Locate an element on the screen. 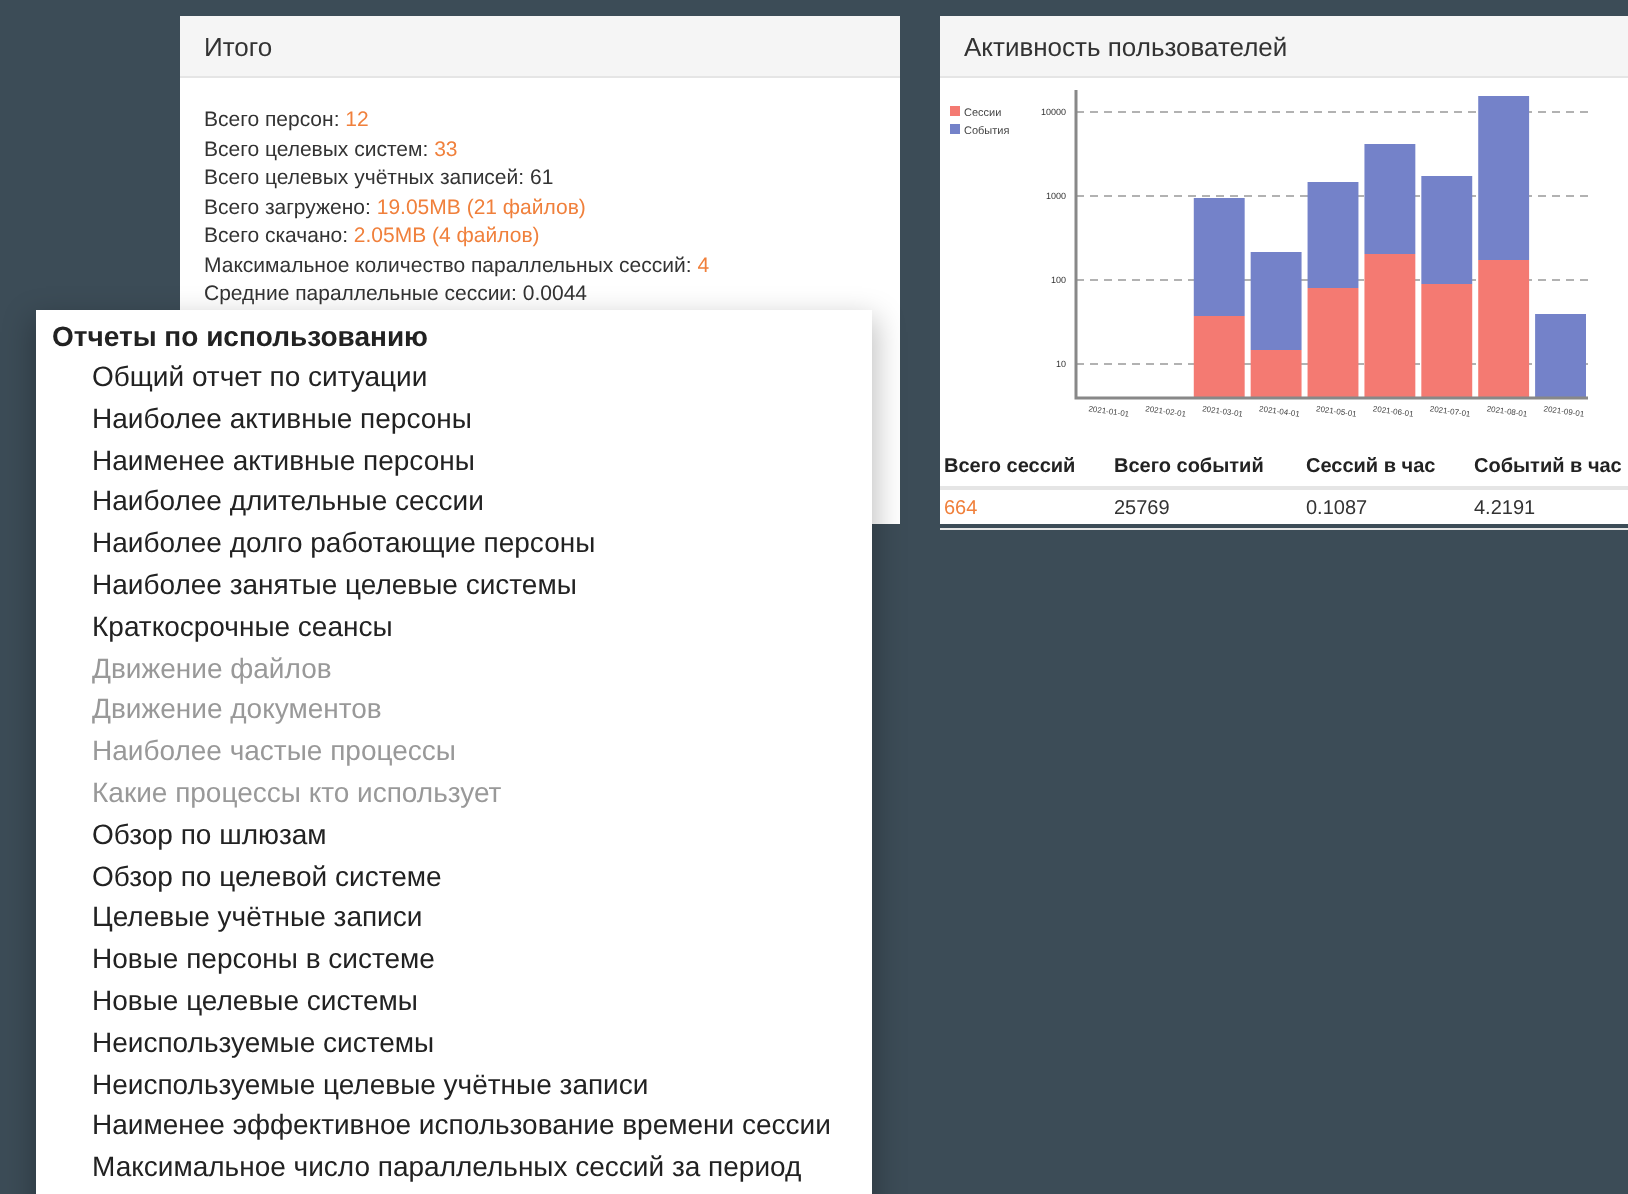 This screenshot has height=1194, width=1628. column-header: Всего событий is located at coordinates (1206, 467).